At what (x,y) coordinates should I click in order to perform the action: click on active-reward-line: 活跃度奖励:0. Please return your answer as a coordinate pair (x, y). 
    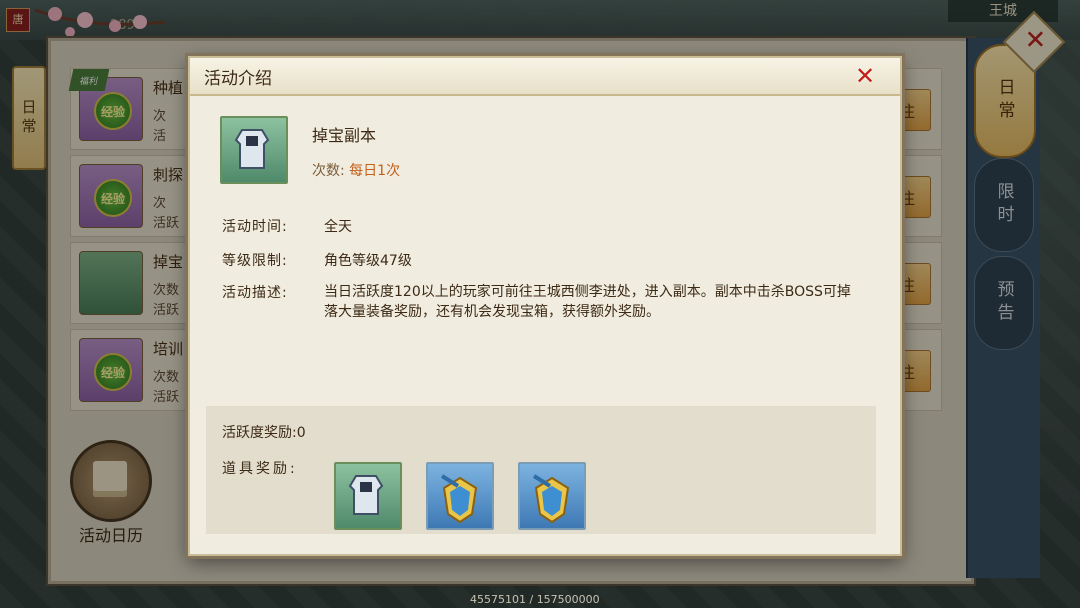
    Looking at the image, I should click on (264, 432).